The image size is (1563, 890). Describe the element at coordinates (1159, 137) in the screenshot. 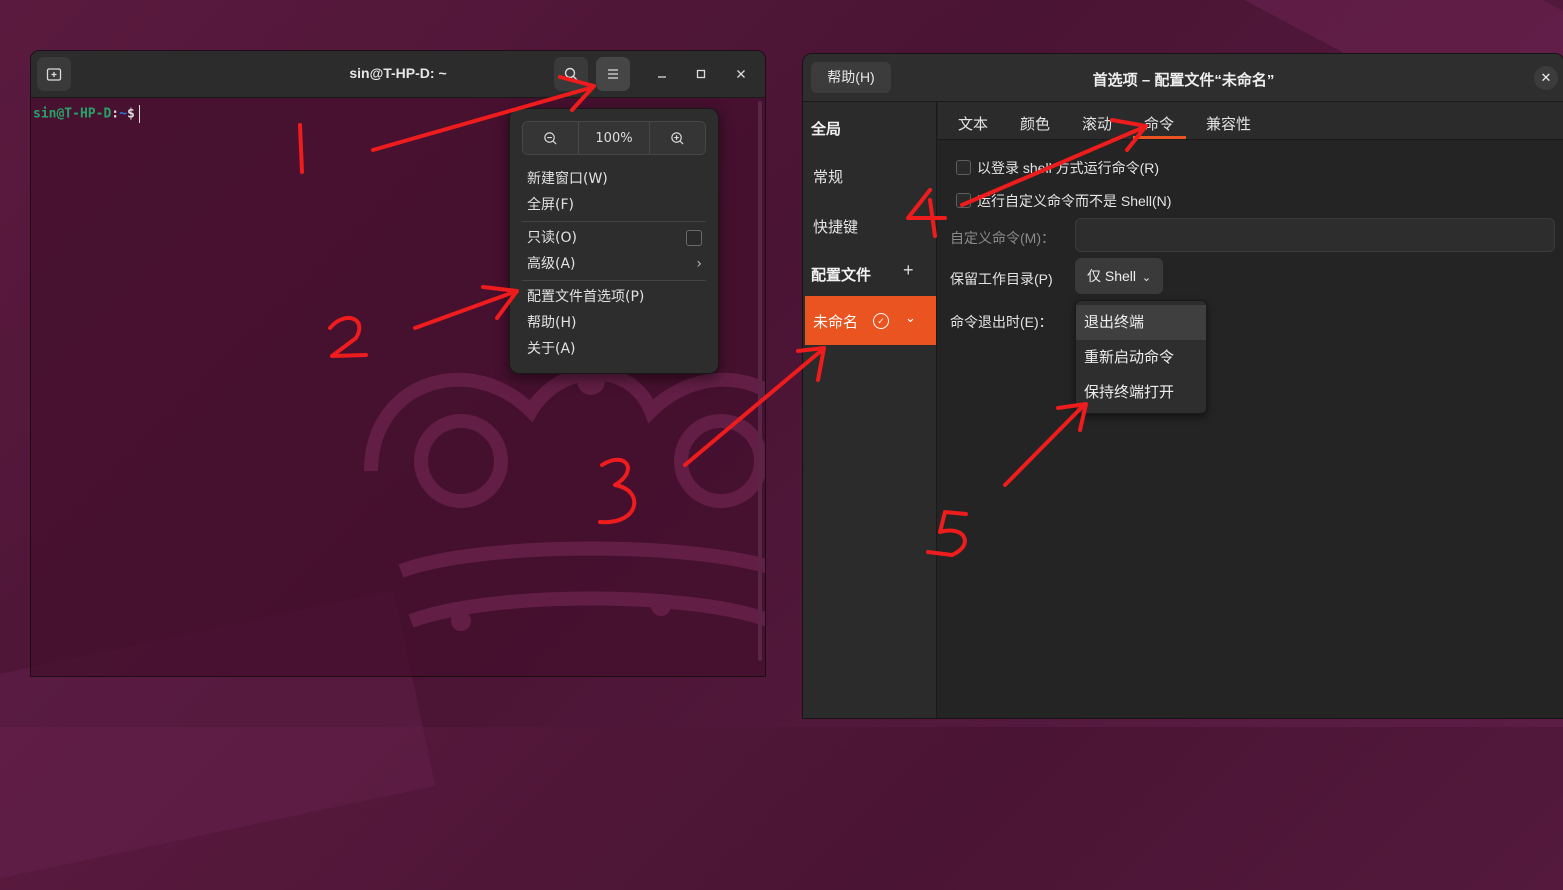

I see `active-tab-indicator` at that location.